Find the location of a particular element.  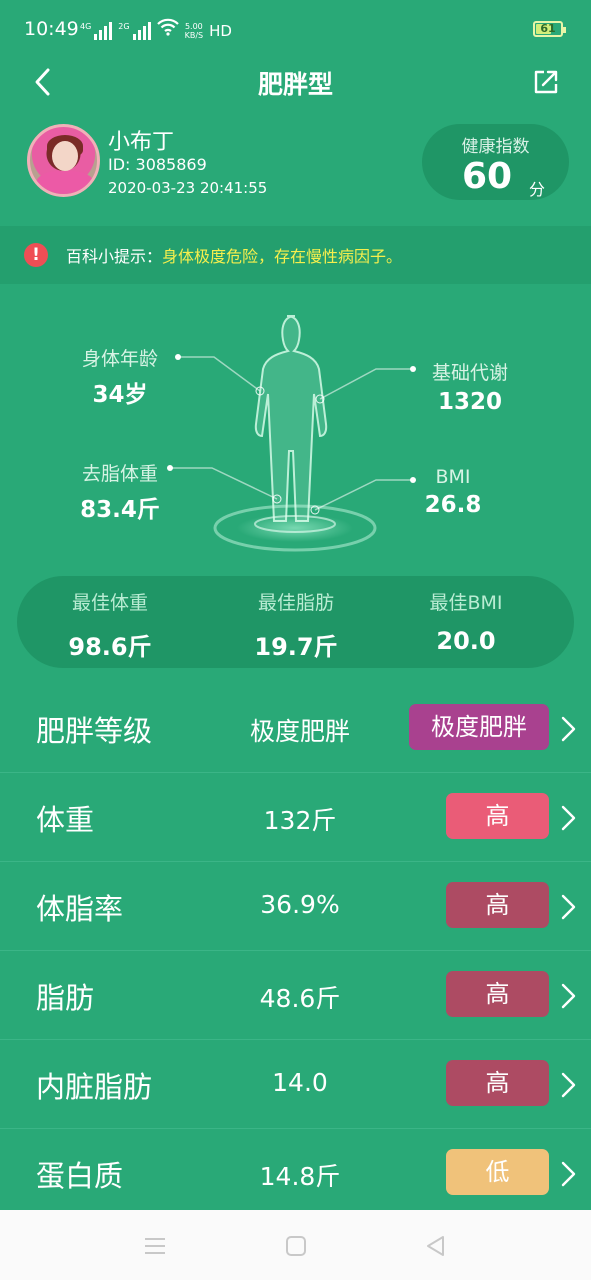

list-item-protein: 蛋白质 14.8斤 低 is located at coordinates (295, 1169).